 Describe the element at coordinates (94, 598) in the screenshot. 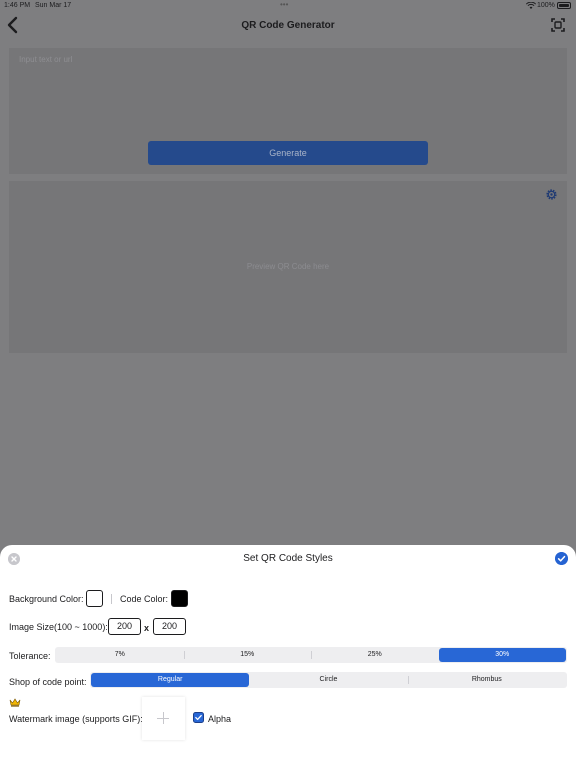

I see `background-color-swatch` at that location.